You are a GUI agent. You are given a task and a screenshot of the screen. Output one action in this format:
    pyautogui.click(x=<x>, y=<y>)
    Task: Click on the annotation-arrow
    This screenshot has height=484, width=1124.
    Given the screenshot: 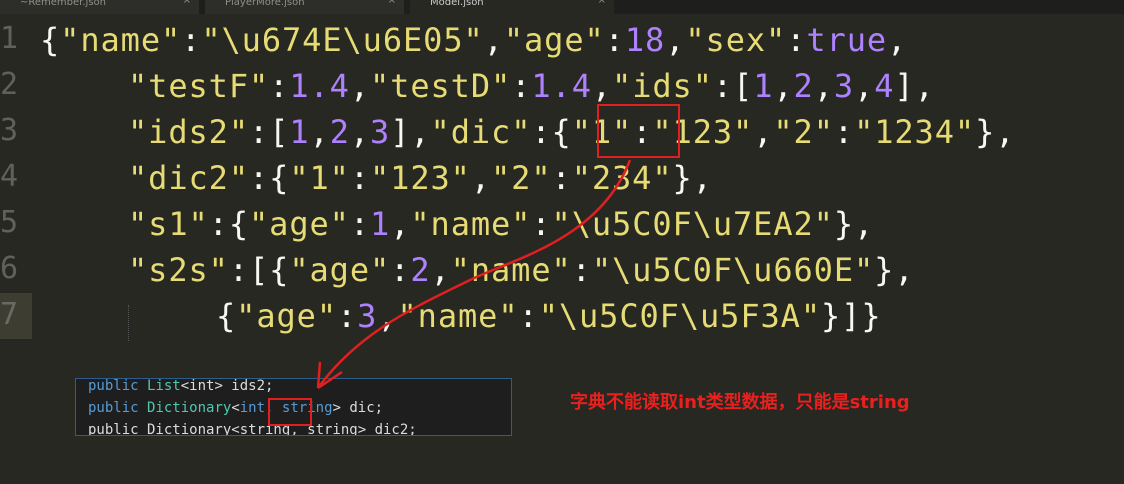 What is the action you would take?
    pyautogui.click(x=474, y=274)
    